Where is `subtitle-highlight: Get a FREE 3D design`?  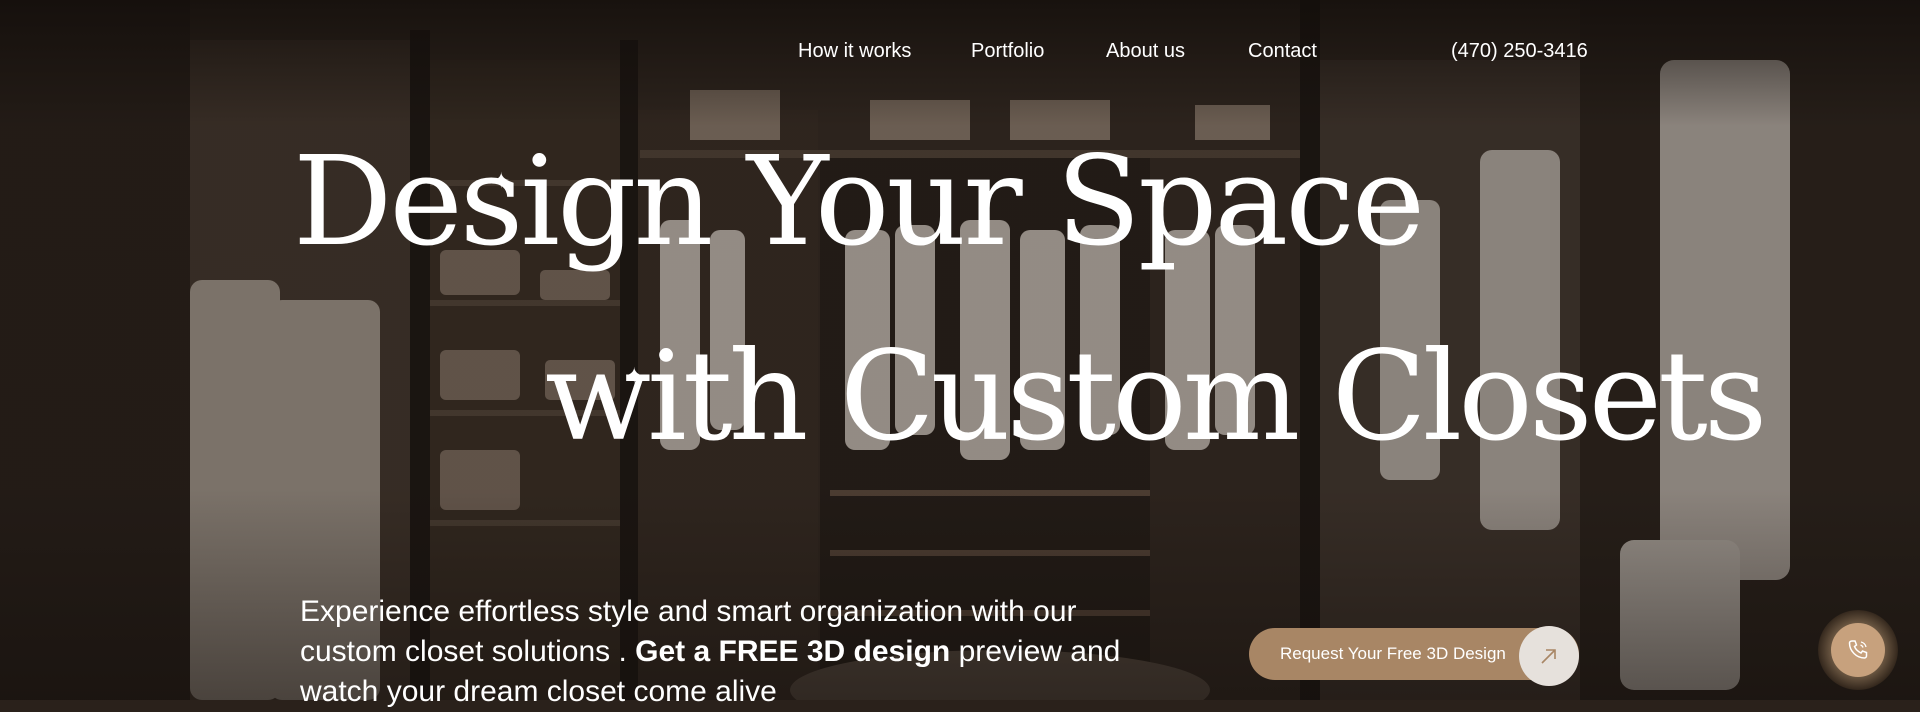 subtitle-highlight: Get a FREE 3D design is located at coordinates (793, 651).